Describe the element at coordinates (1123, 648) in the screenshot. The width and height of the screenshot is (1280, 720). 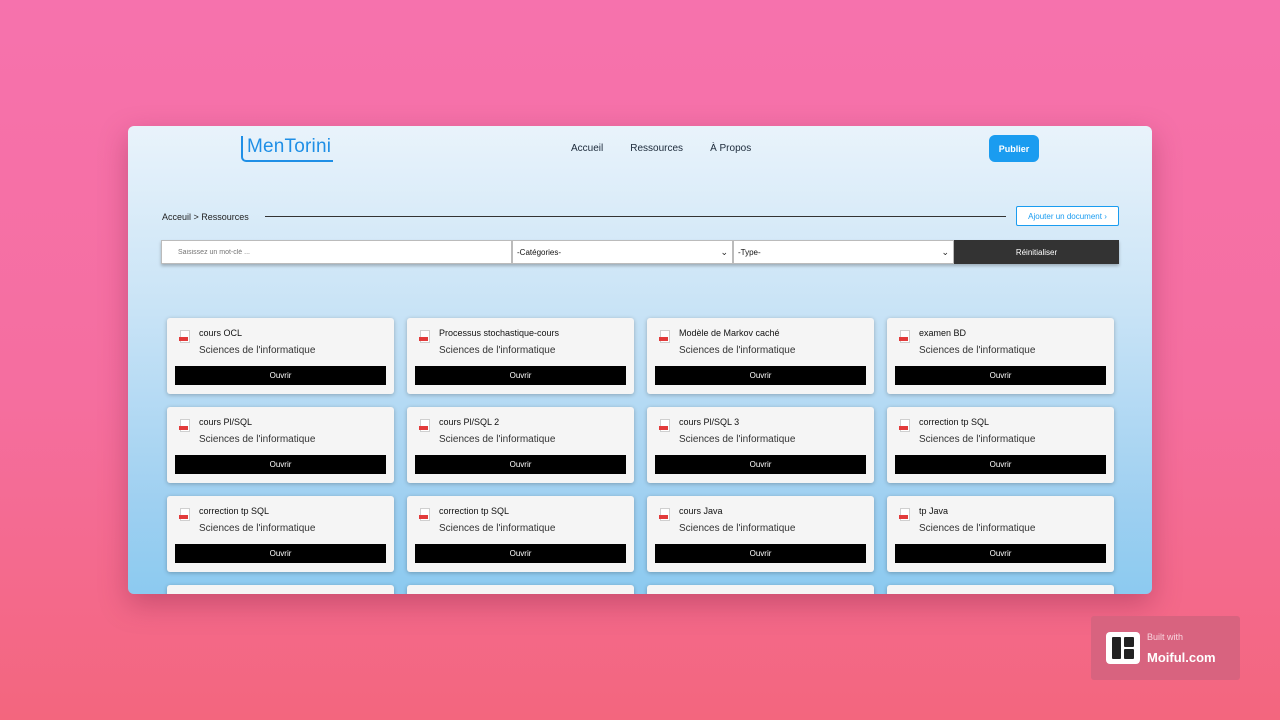
I see `moiful-logo-icon` at that location.